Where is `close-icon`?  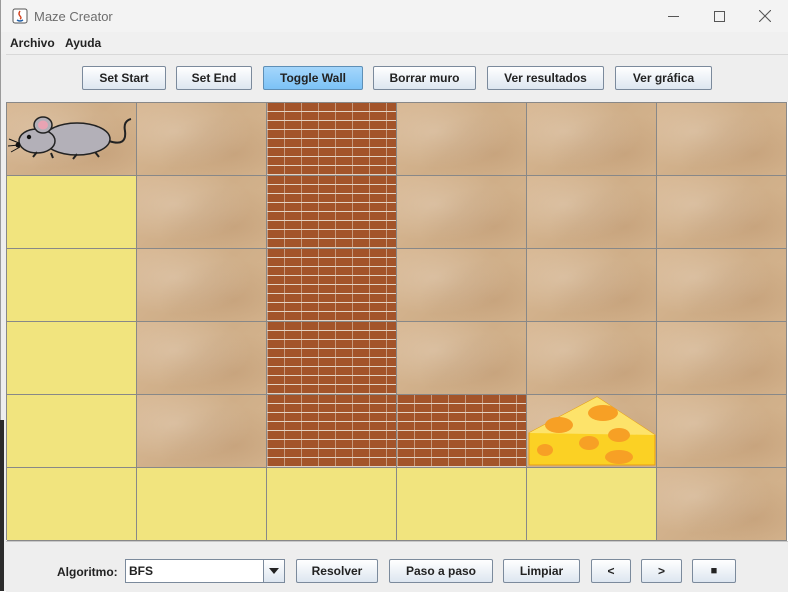
close-icon is located at coordinates (765, 16).